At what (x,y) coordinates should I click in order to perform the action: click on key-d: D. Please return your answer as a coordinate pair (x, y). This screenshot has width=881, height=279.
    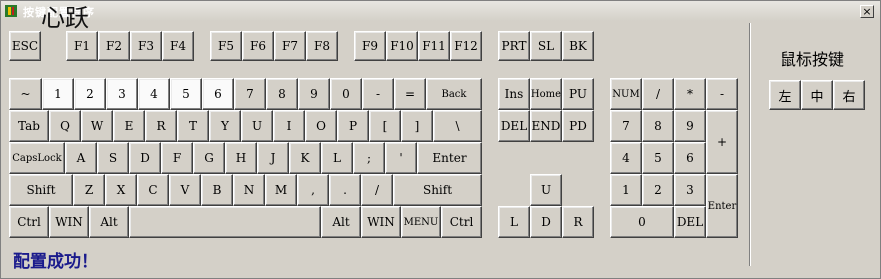
    Looking at the image, I should click on (145, 158).